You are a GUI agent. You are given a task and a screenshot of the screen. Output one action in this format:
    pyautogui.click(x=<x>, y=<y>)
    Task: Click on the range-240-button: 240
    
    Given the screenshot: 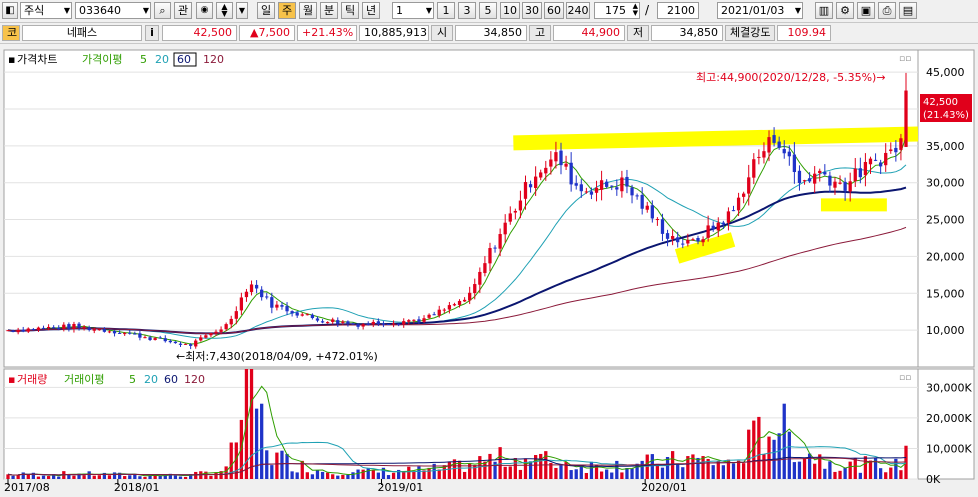 What is the action you would take?
    pyautogui.click(x=578, y=10)
    